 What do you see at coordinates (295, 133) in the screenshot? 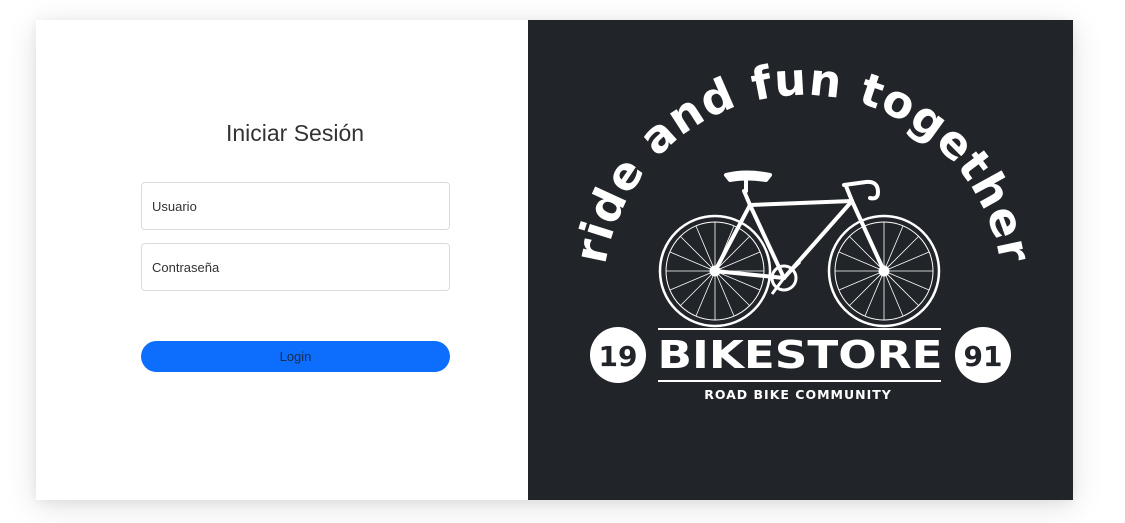
I see `page-title: Iniciar Sesión` at bounding box center [295, 133].